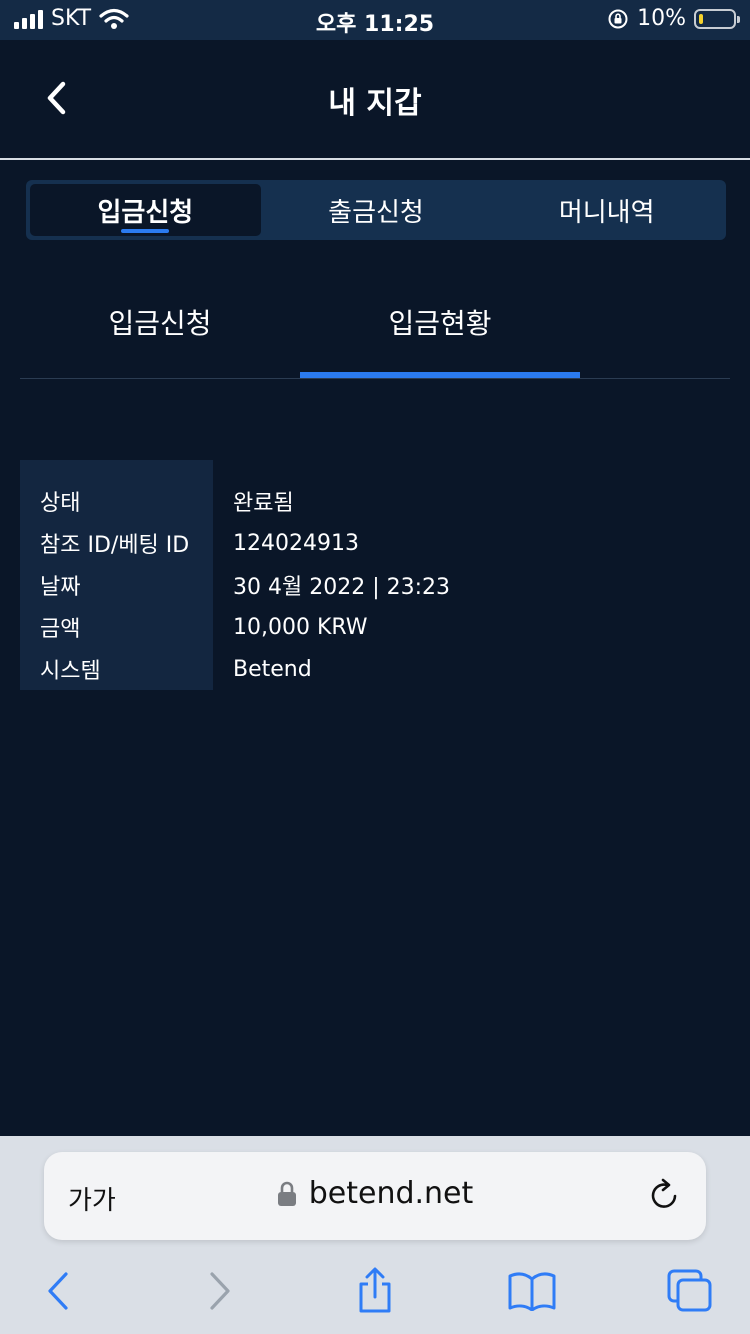 The width and height of the screenshot is (750, 1334). What do you see at coordinates (391, 1193) in the screenshot?
I see `url-text: betend.net` at bounding box center [391, 1193].